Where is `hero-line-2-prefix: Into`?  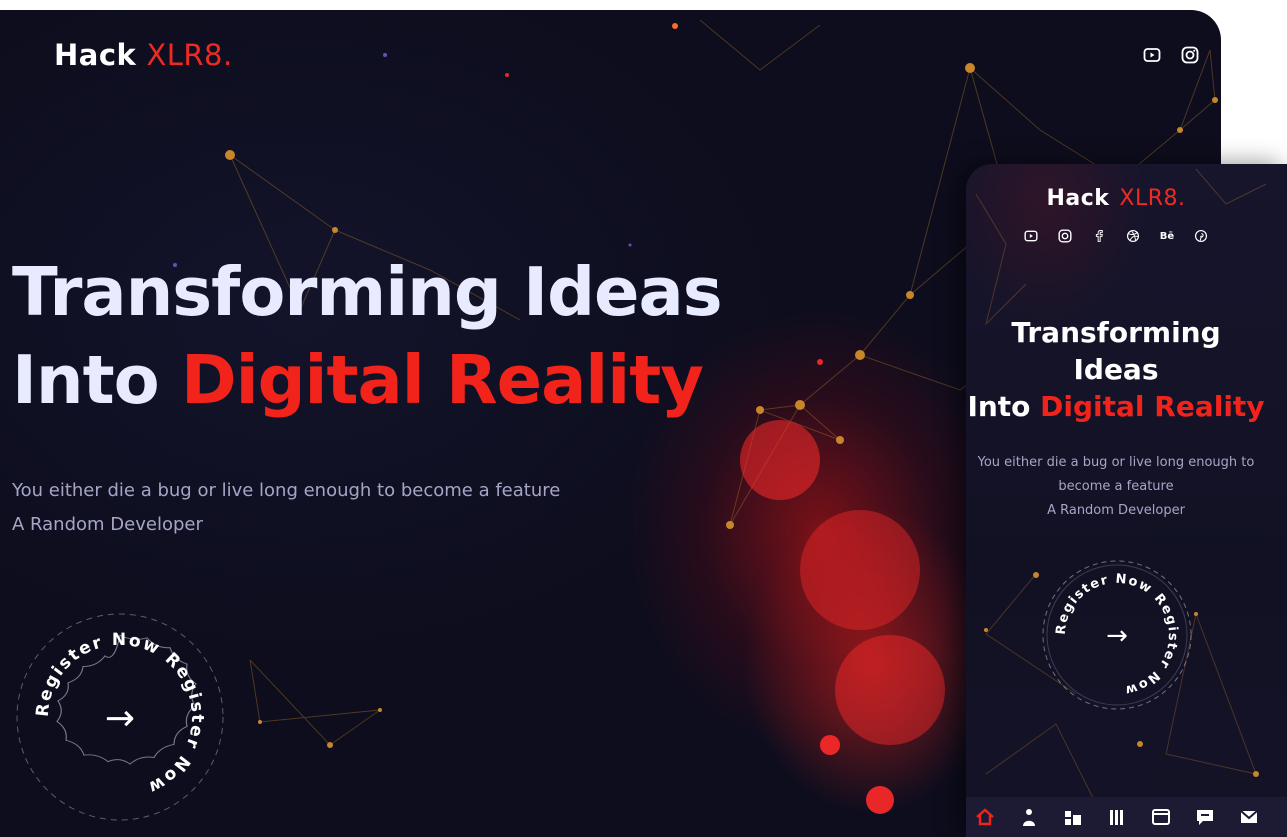
hero-line-2-prefix: Into is located at coordinates (97, 380).